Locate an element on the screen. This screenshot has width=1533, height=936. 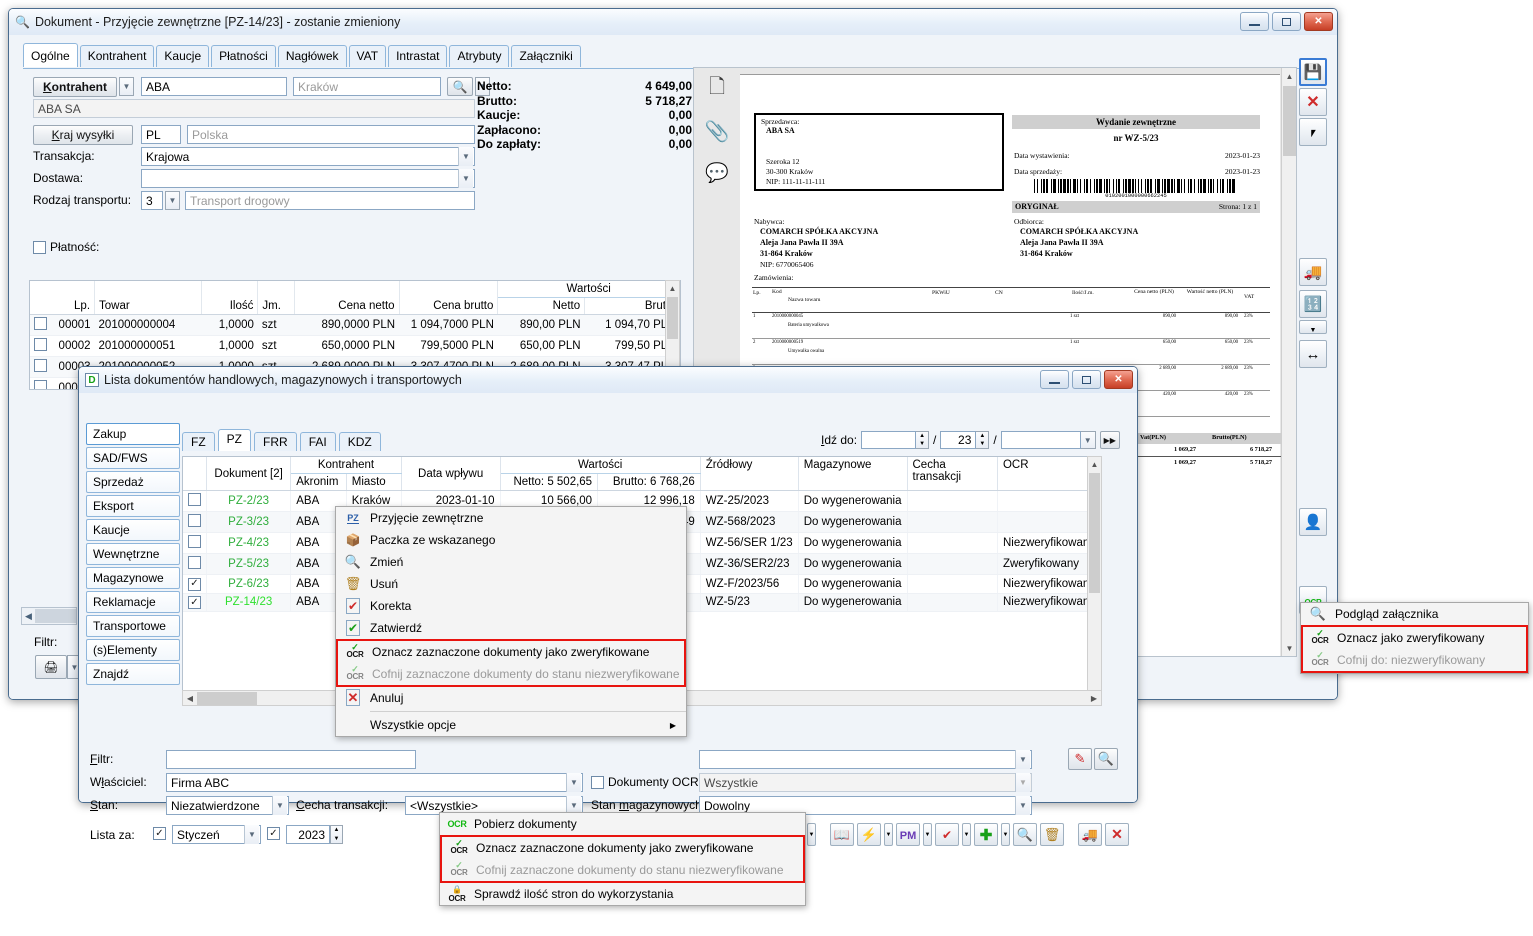
pencil-icon: ✎ is located at coordinates (1080, 759).